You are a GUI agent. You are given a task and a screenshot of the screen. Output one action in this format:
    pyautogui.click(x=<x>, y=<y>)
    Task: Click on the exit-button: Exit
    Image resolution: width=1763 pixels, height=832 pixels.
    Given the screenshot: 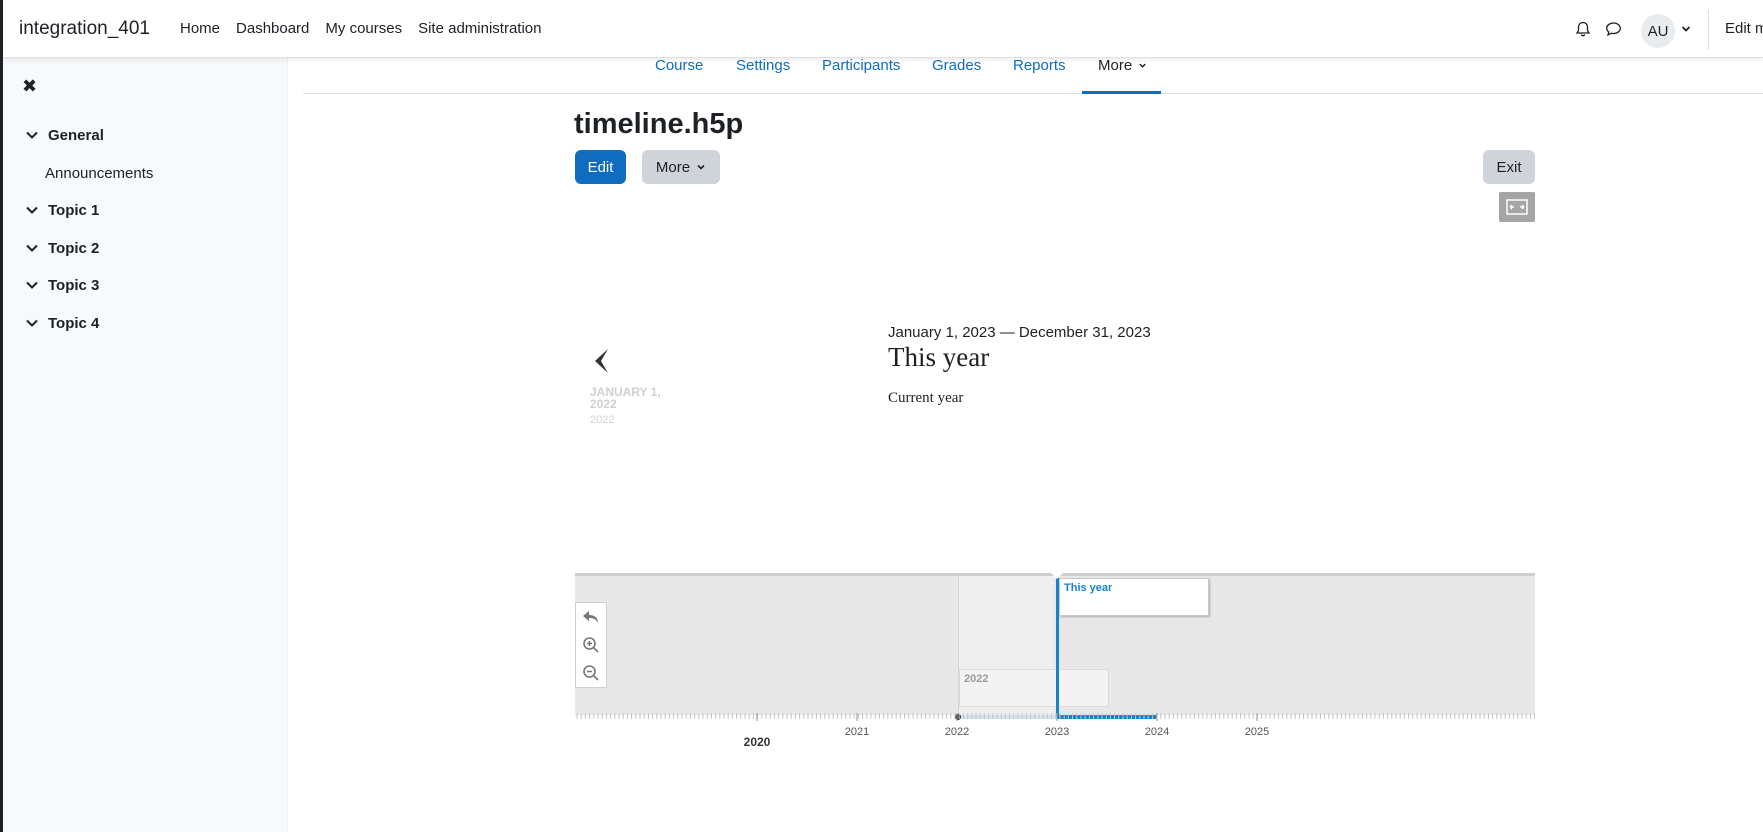 What is the action you would take?
    pyautogui.click(x=1509, y=167)
    